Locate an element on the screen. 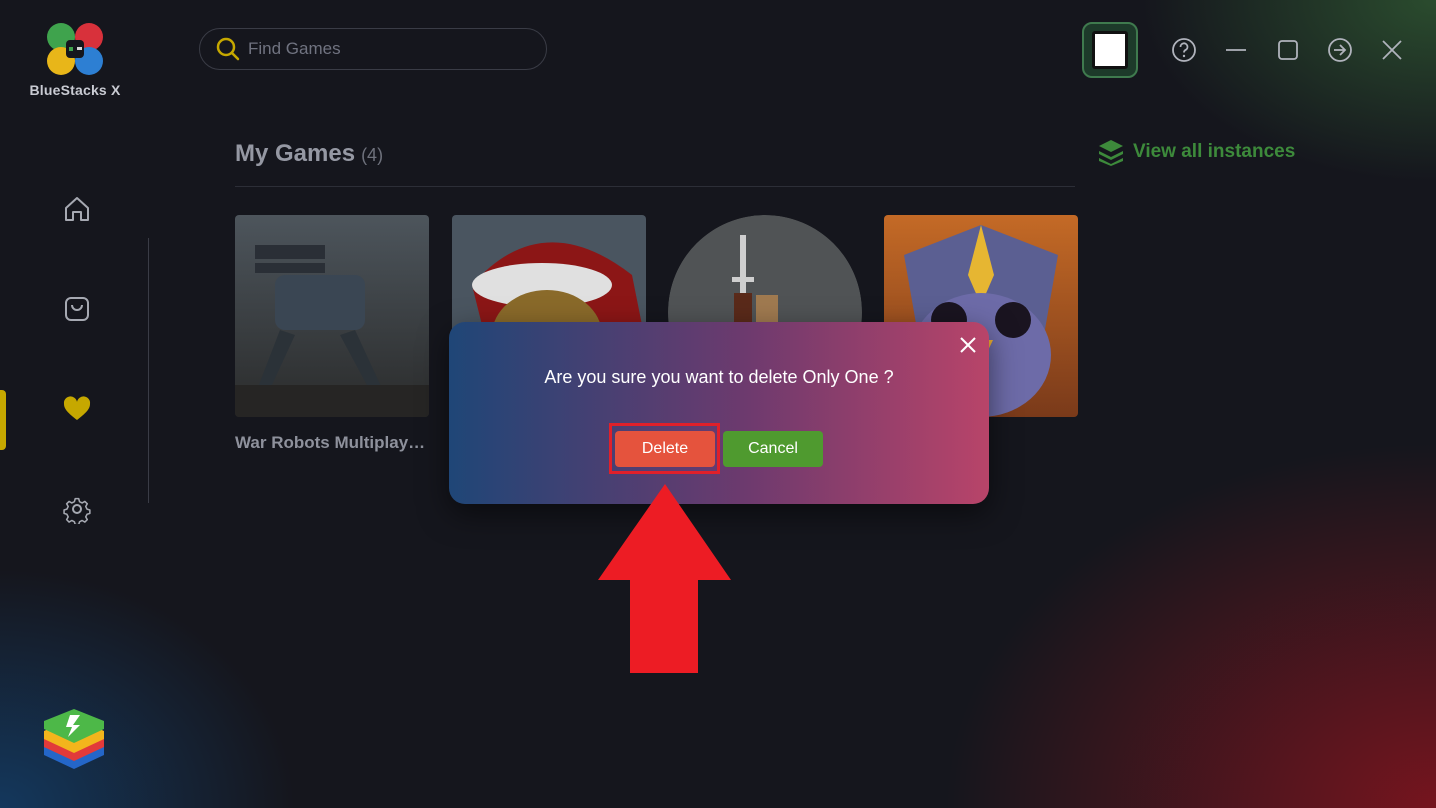  sidebar-item-favorites is located at coordinates (77, 409).